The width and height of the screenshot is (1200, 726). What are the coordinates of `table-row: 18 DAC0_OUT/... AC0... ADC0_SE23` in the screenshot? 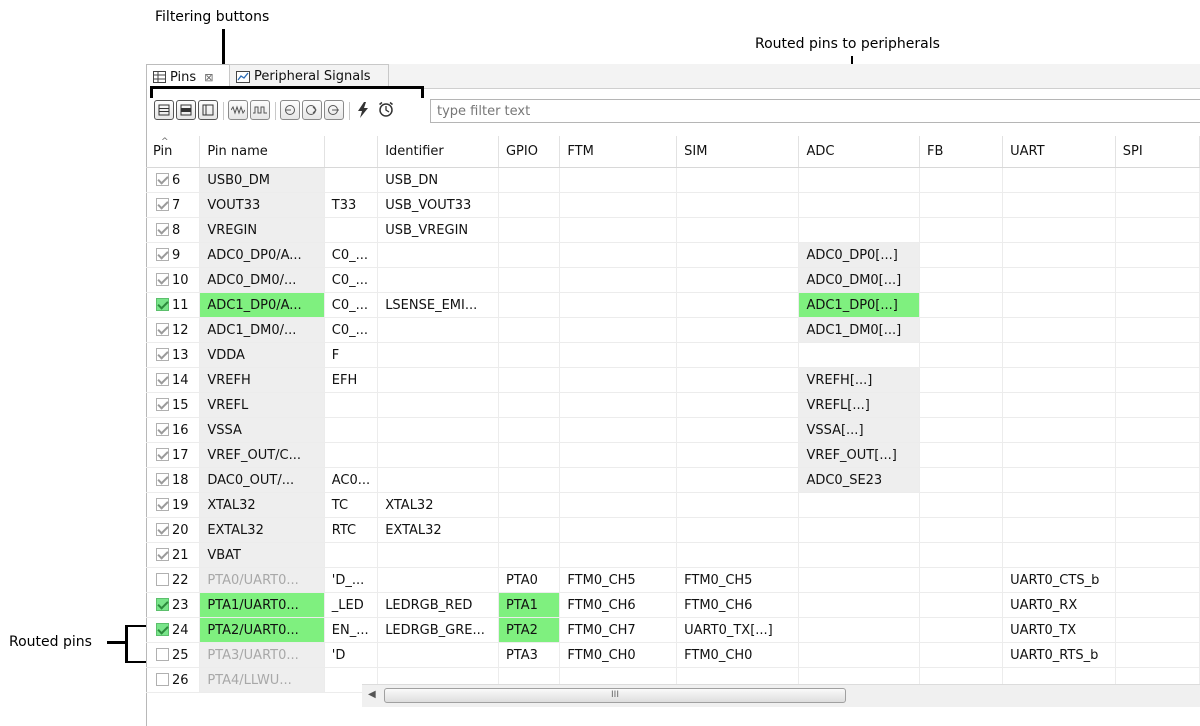 It's located at (673, 480).